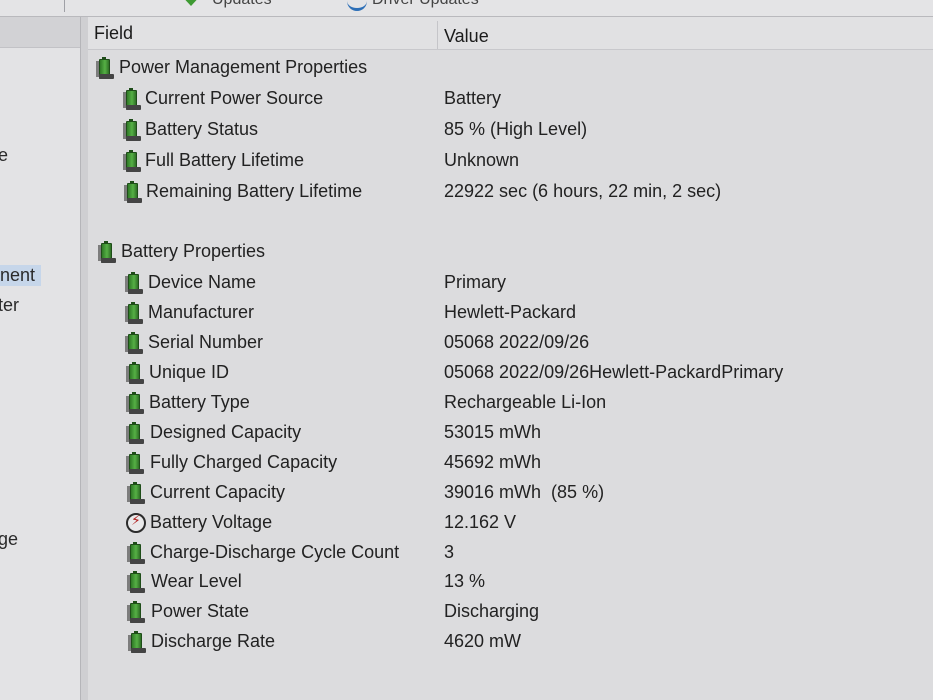 The width and height of the screenshot is (933, 700). What do you see at coordinates (40, 32) in the screenshot?
I see `navigation-header` at bounding box center [40, 32].